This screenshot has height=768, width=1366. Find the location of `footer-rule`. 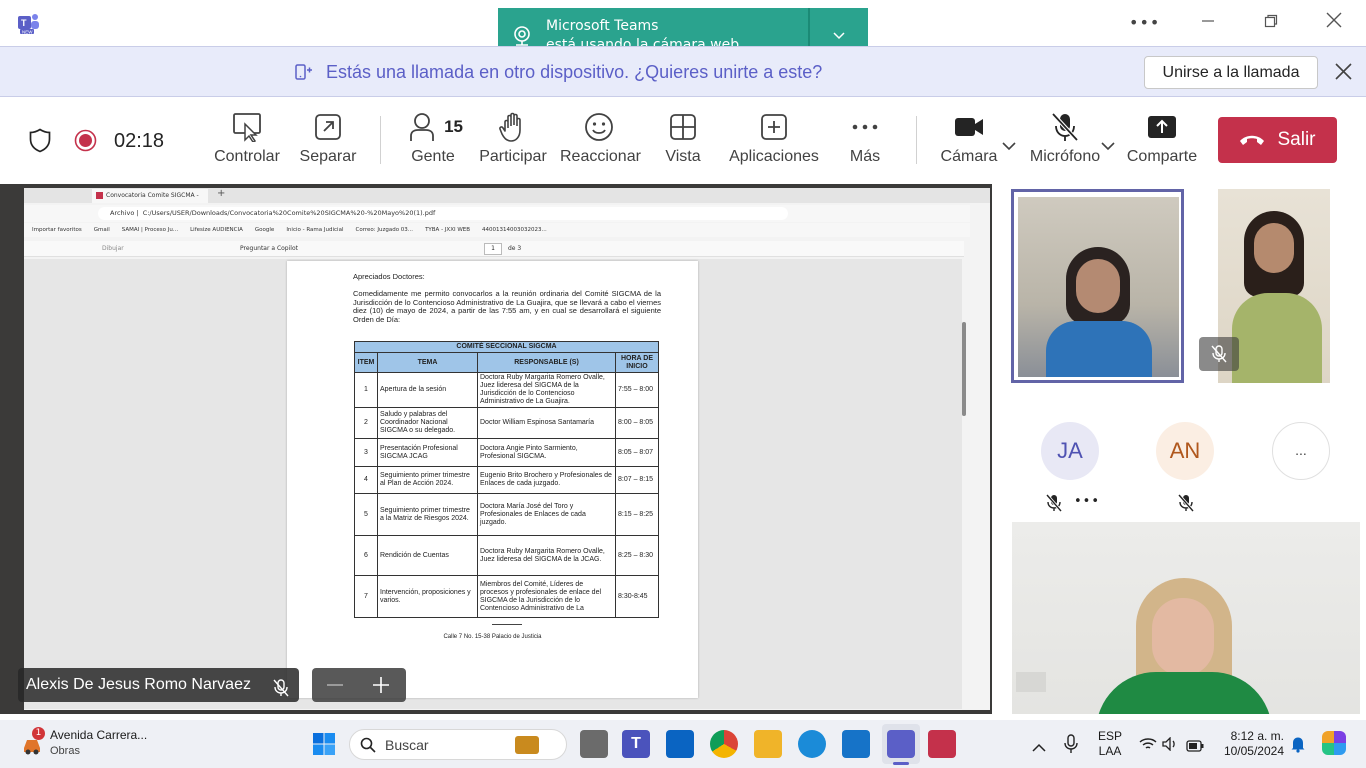

footer-rule is located at coordinates (507, 624).